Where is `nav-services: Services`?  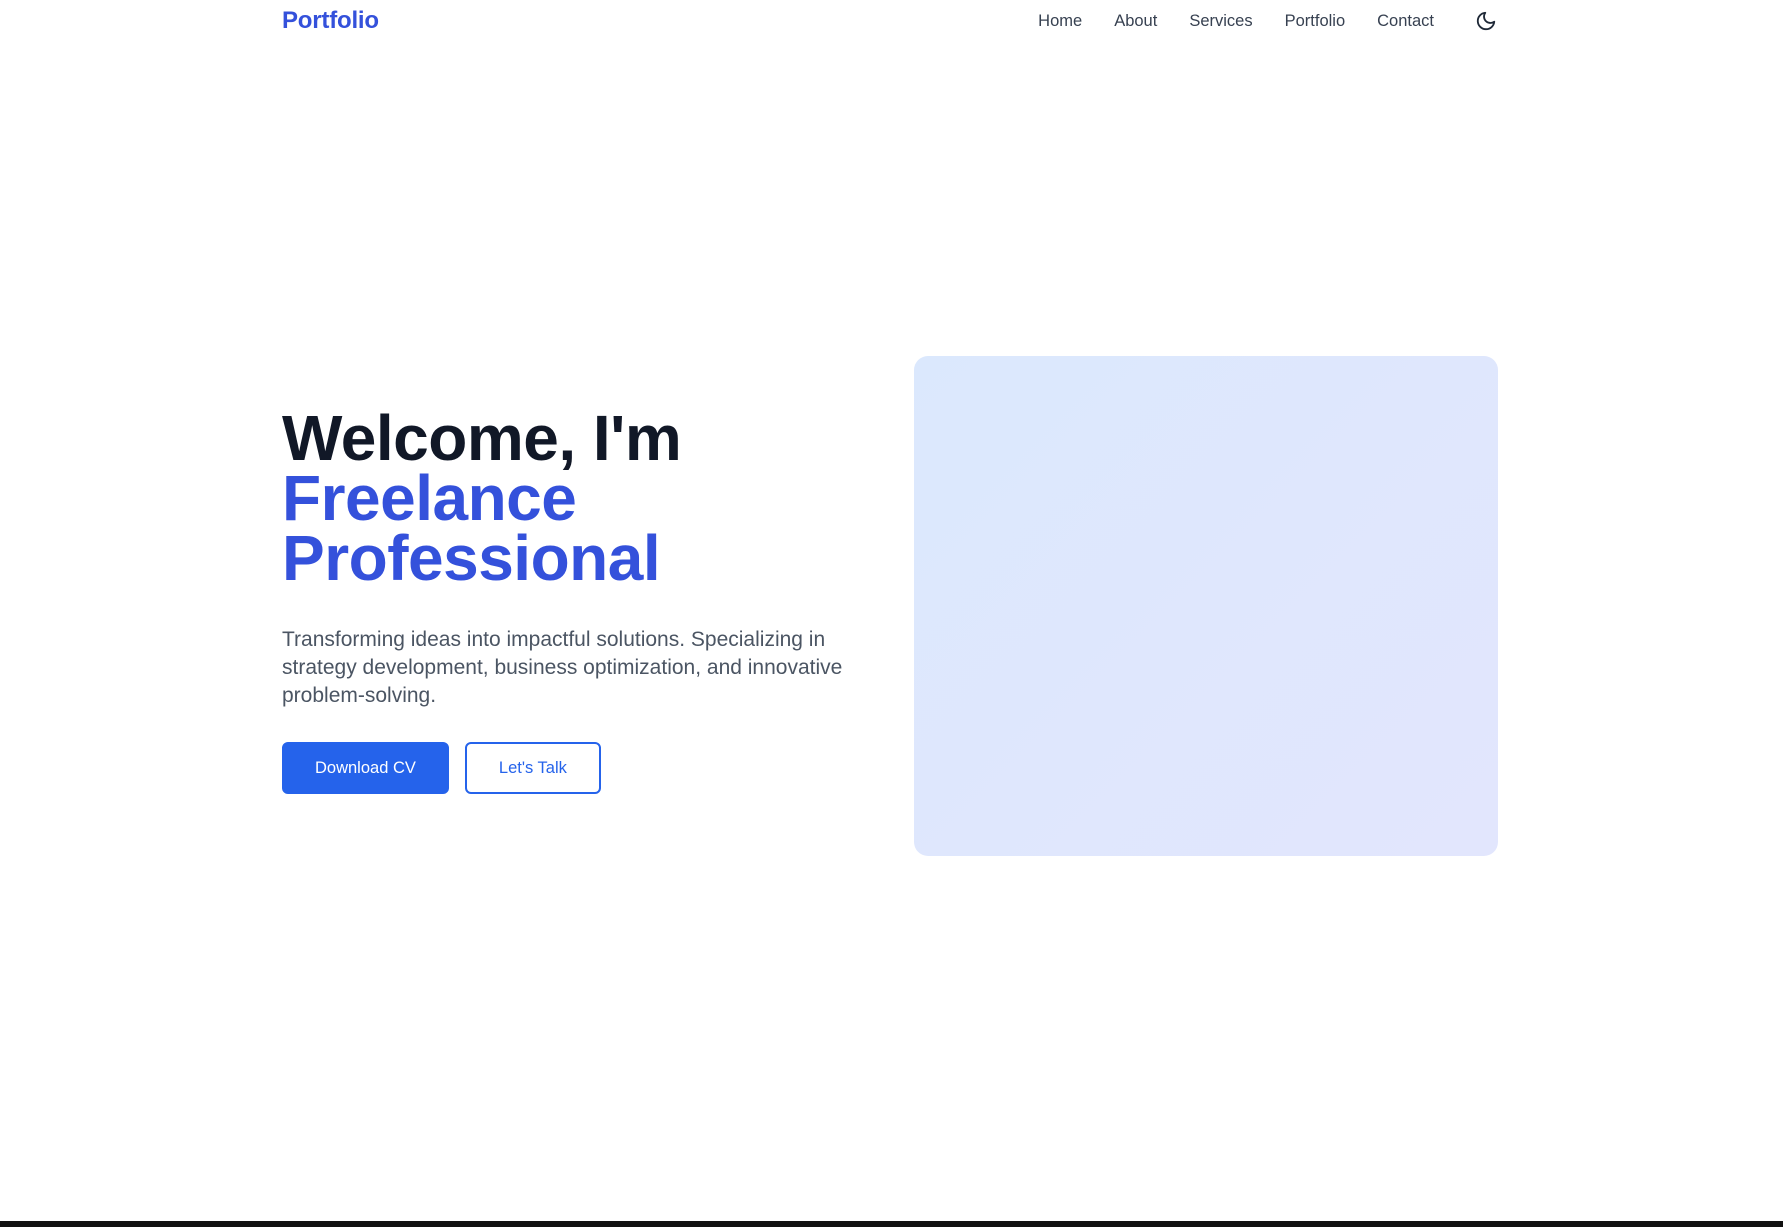
nav-services: Services is located at coordinates (1220, 21).